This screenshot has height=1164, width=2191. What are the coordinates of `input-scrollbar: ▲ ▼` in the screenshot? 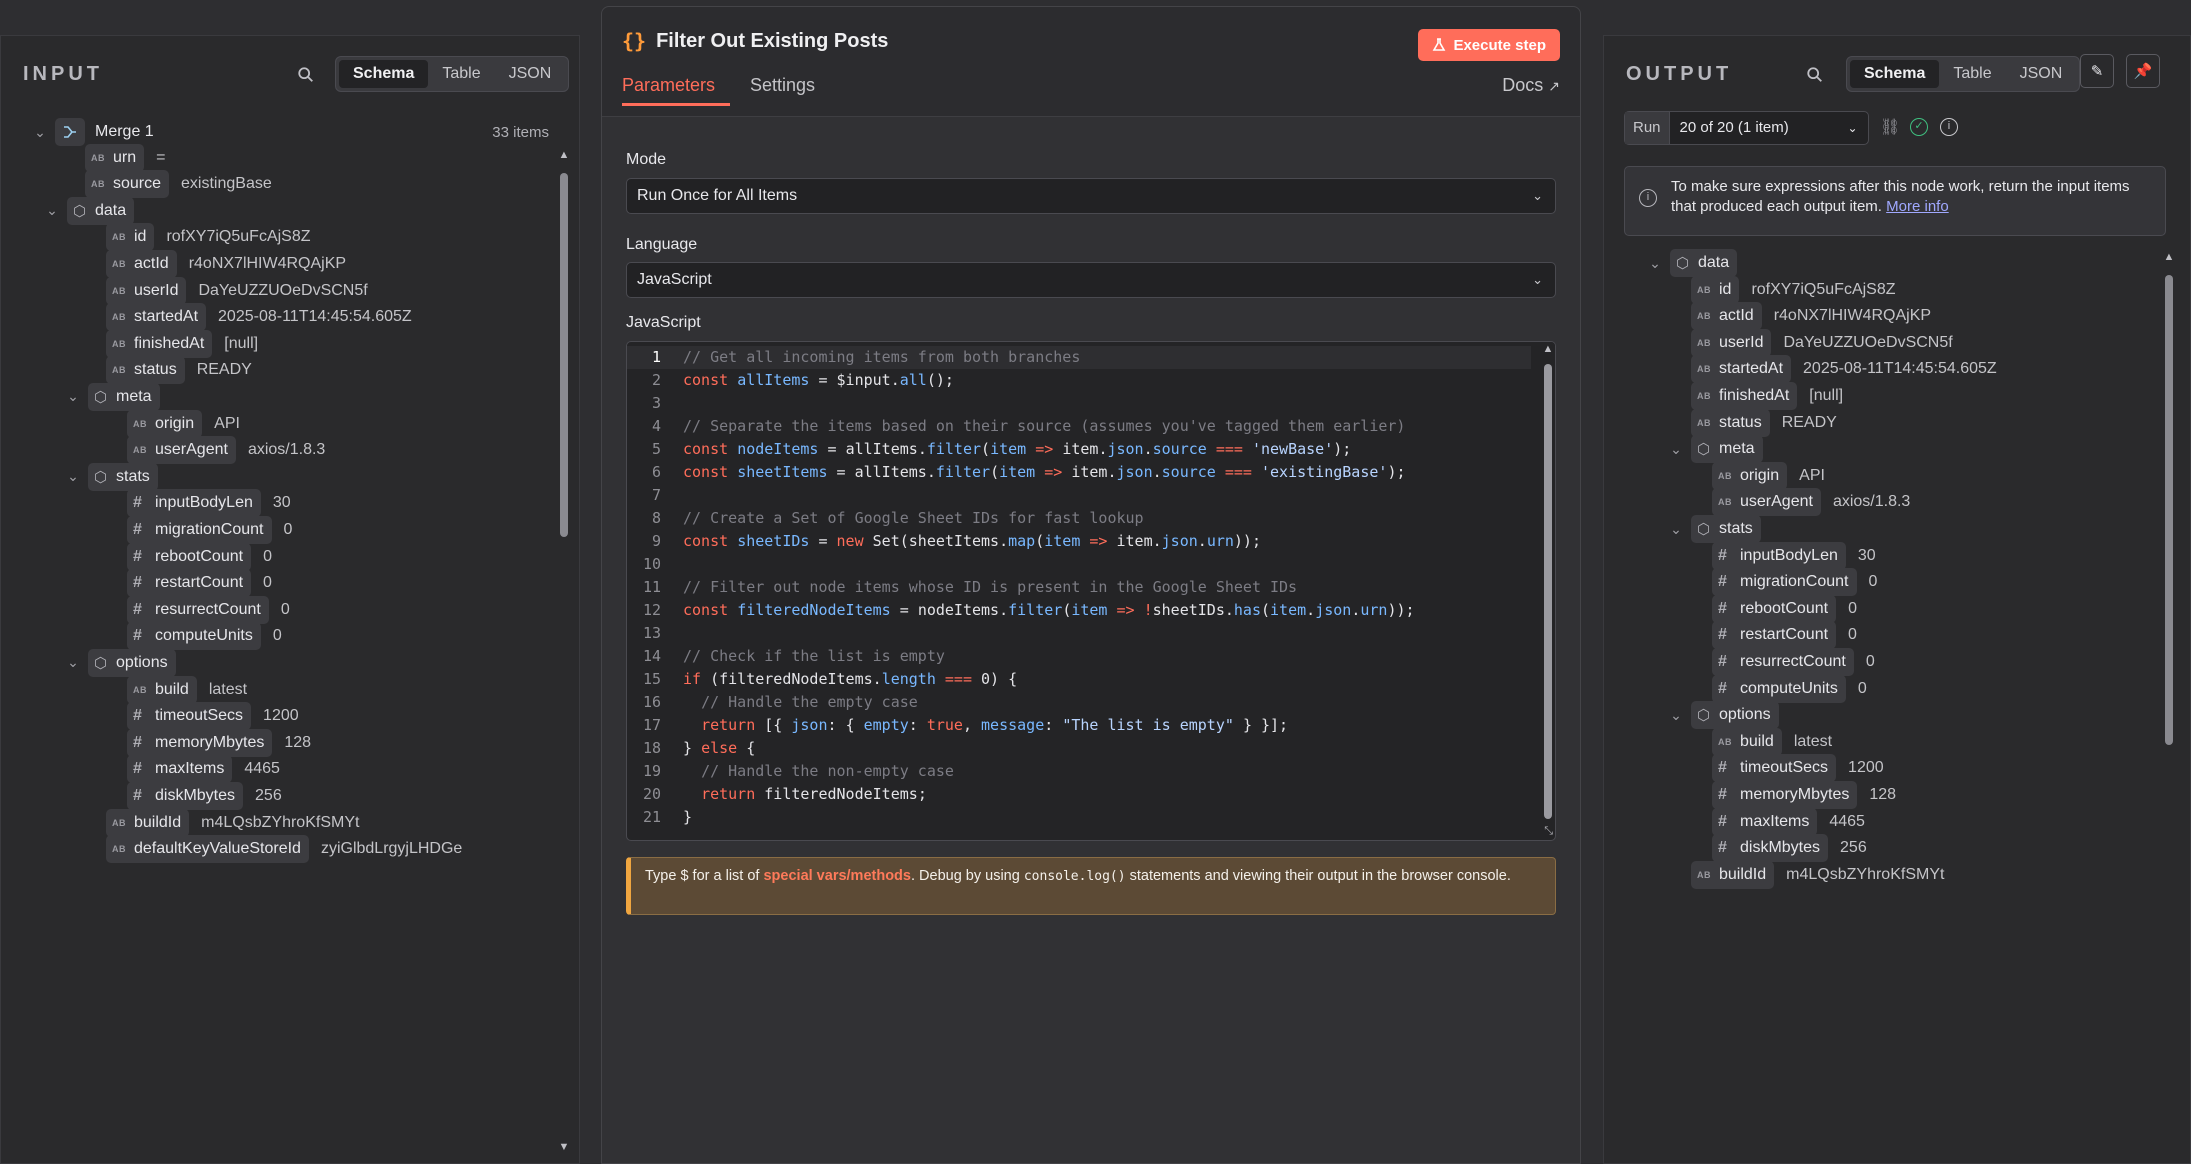 It's located at (564, 651).